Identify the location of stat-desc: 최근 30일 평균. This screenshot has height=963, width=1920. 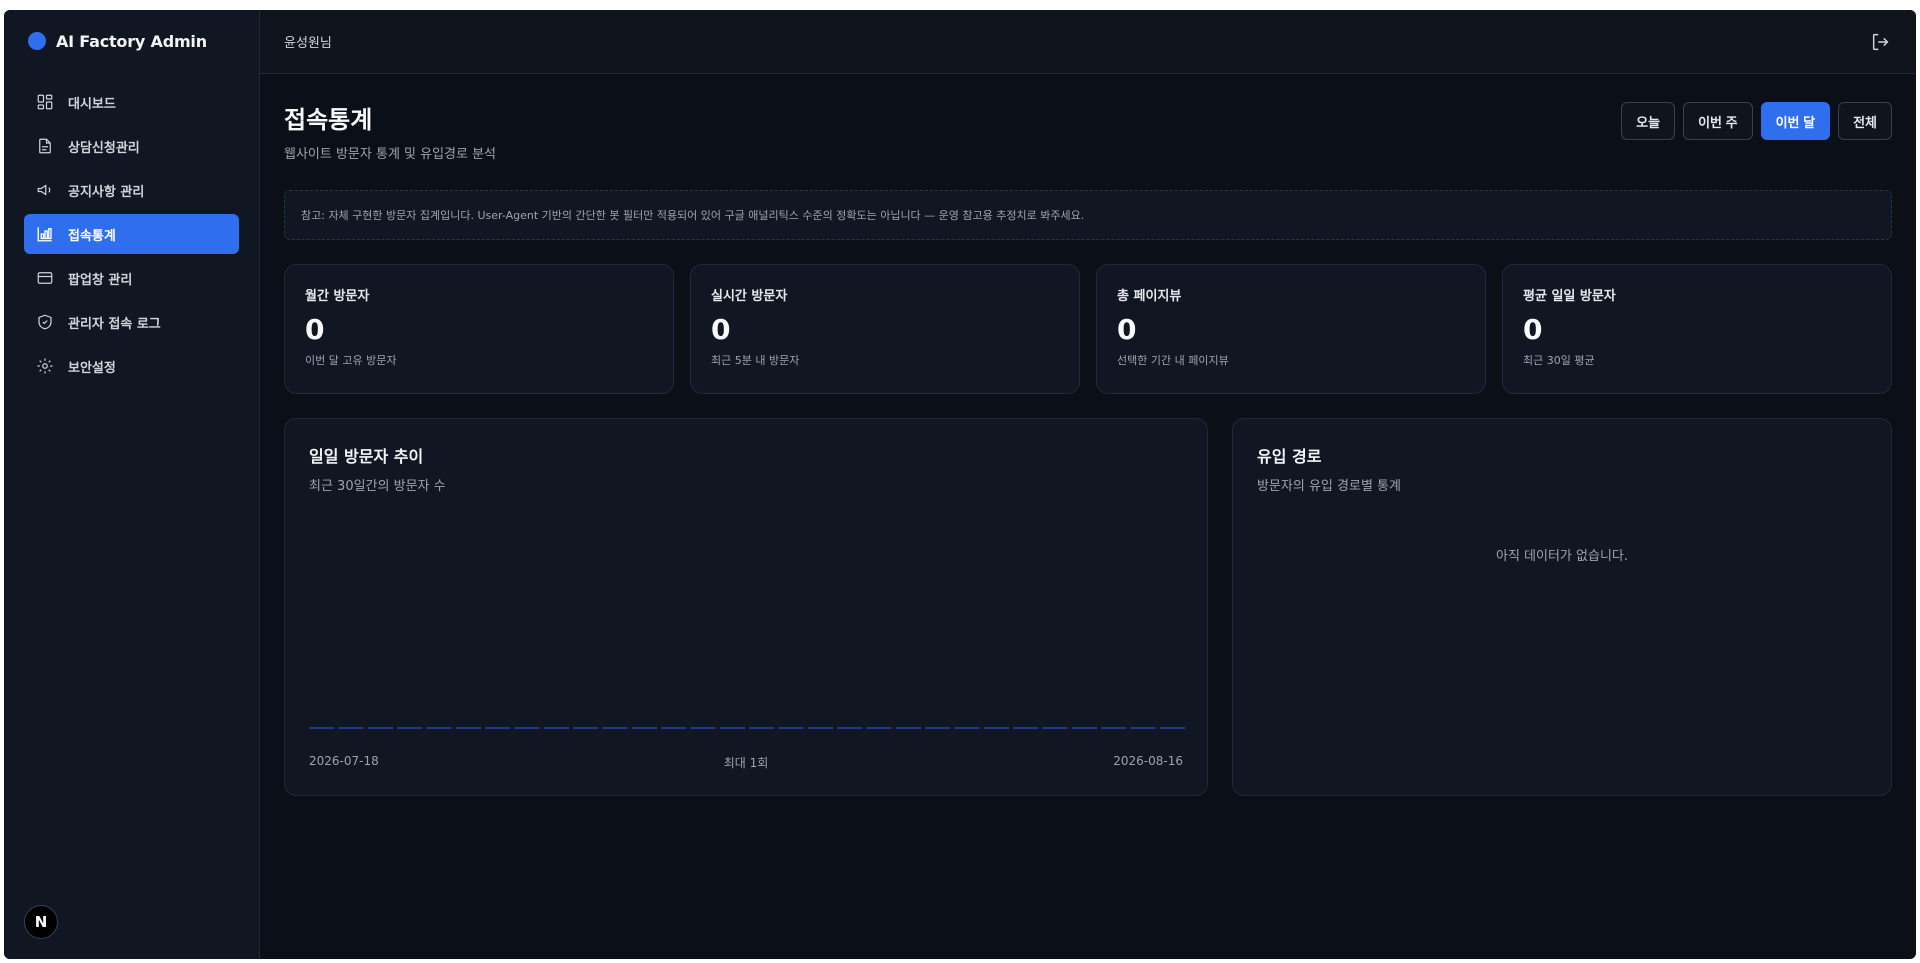
(1559, 360).